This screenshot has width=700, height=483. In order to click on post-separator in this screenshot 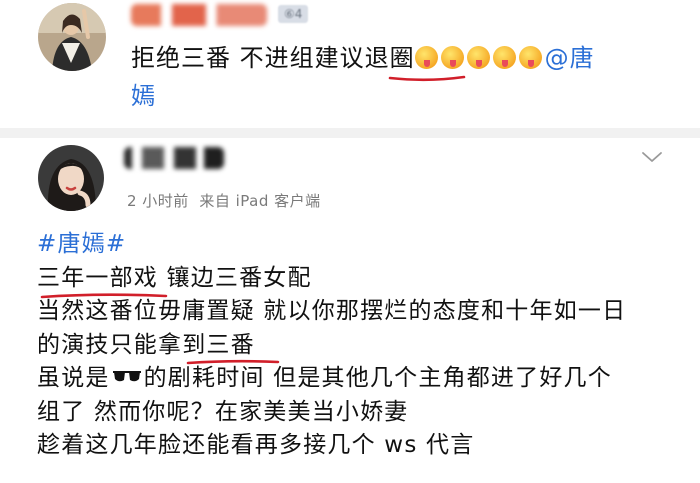, I will do `click(350, 133)`.